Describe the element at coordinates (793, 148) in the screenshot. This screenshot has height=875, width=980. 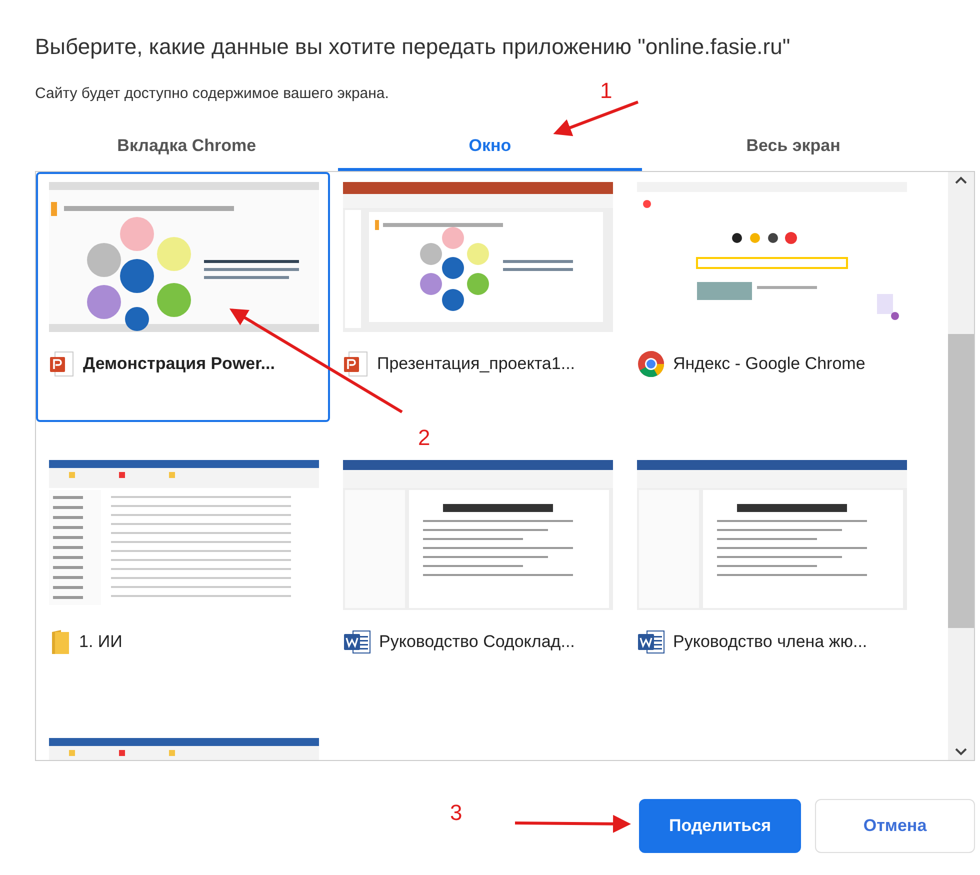
I see `tab: Весь экран` at that location.